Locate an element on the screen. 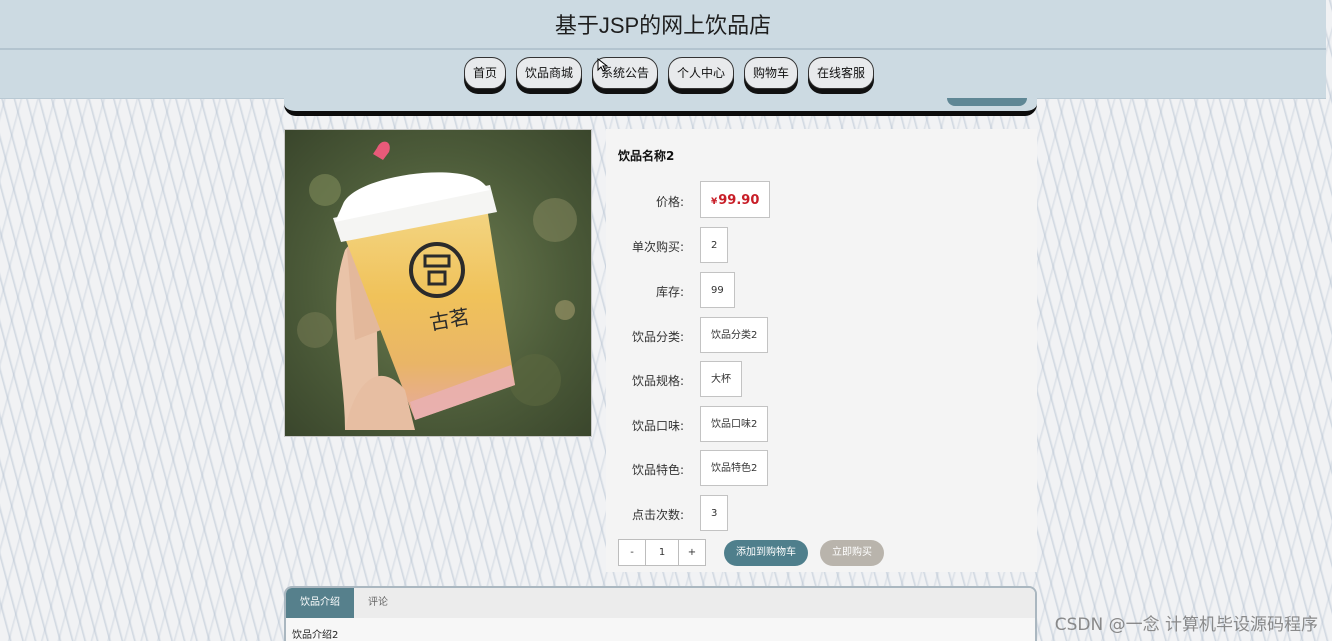 The image size is (1332, 641). feature-value: 饮品特色2 is located at coordinates (734, 468).